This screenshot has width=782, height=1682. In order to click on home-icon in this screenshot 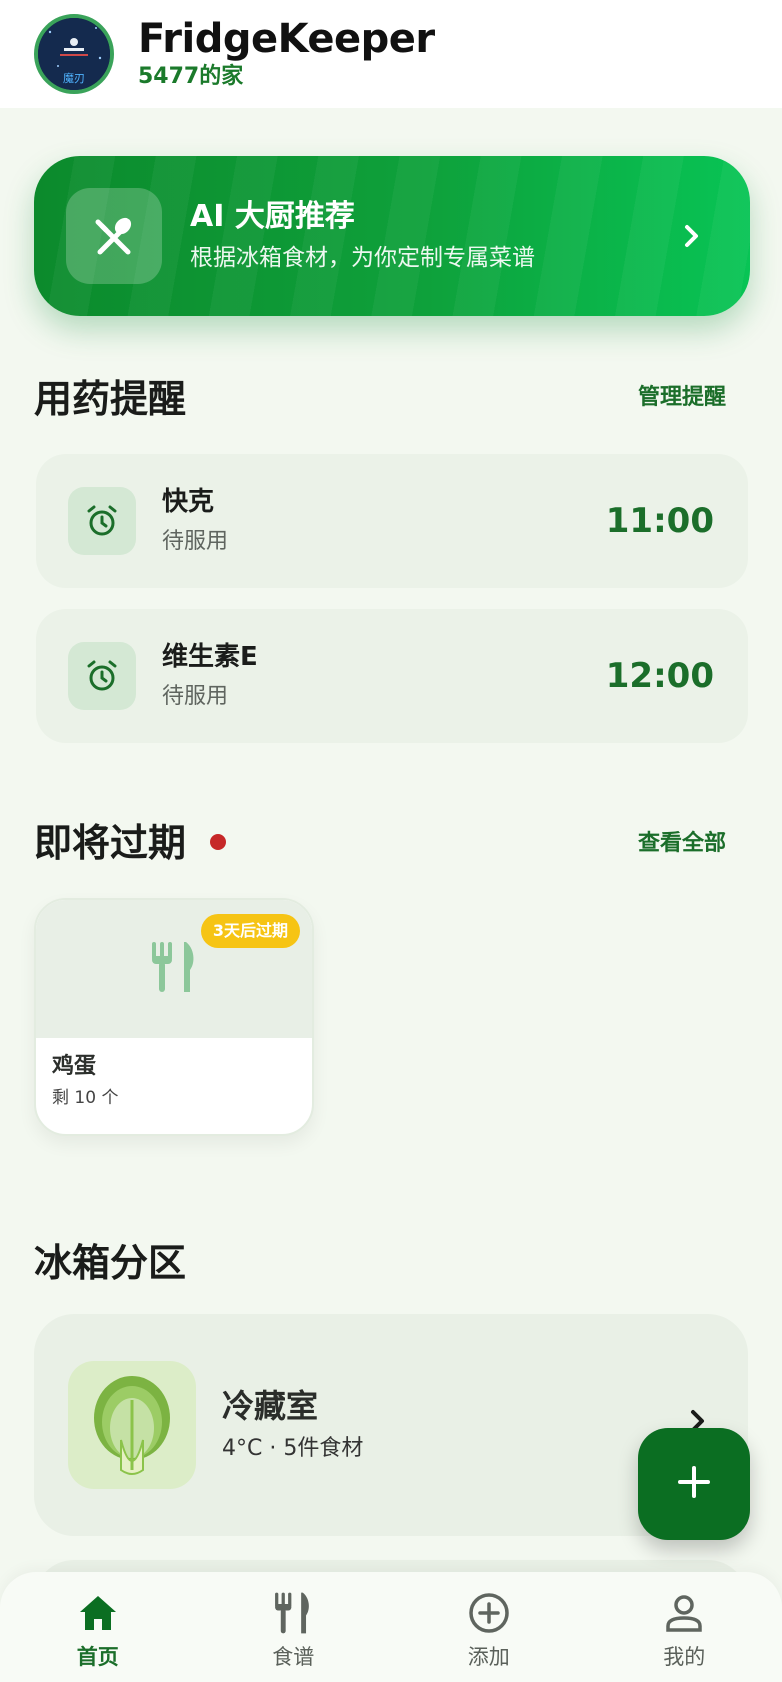, I will do `click(98, 1613)`.